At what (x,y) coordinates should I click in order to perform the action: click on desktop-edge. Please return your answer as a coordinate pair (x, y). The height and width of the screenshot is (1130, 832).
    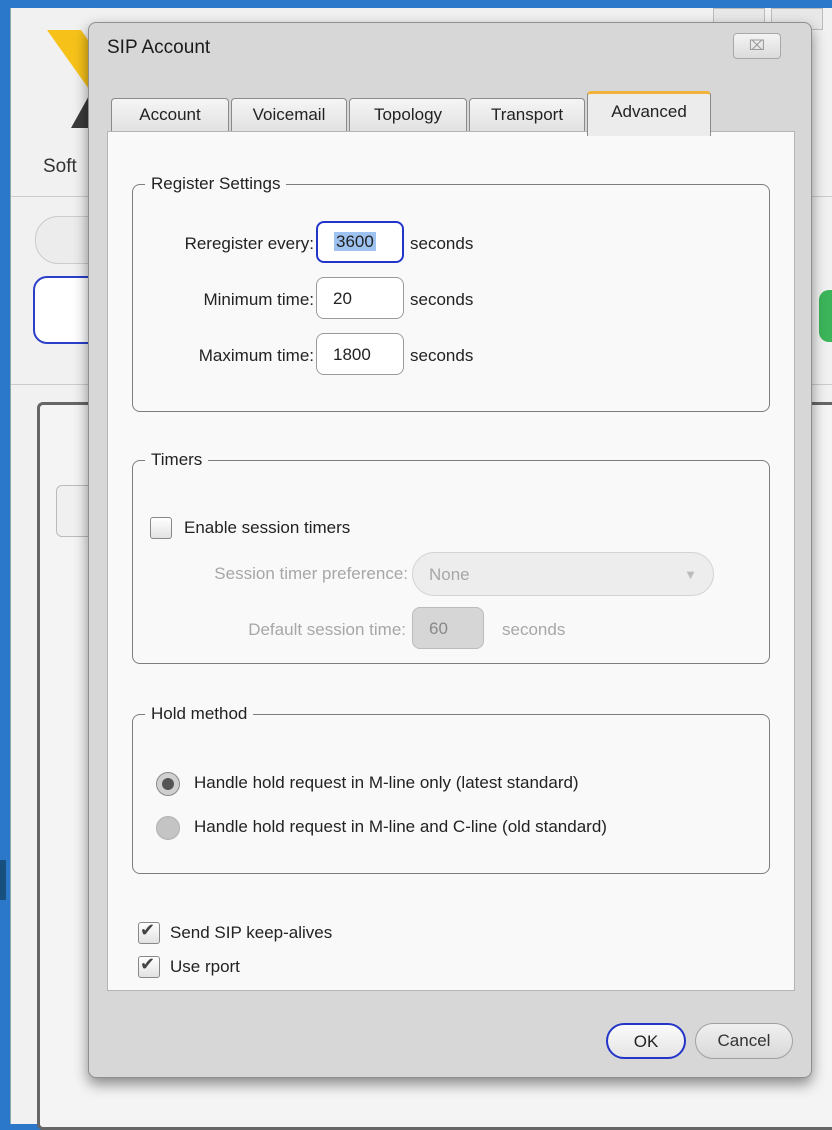
    Looking at the image, I should click on (3, 880).